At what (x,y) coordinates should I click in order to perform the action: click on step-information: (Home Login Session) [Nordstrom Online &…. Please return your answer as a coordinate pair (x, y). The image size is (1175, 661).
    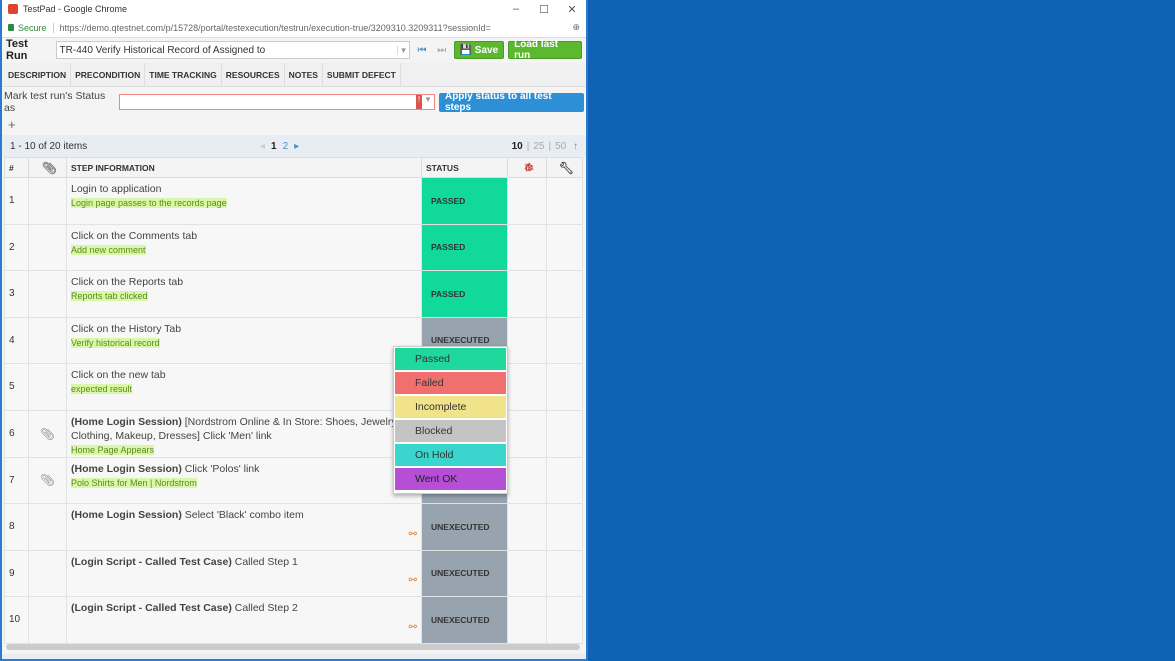
    Looking at the image, I should click on (244, 433).